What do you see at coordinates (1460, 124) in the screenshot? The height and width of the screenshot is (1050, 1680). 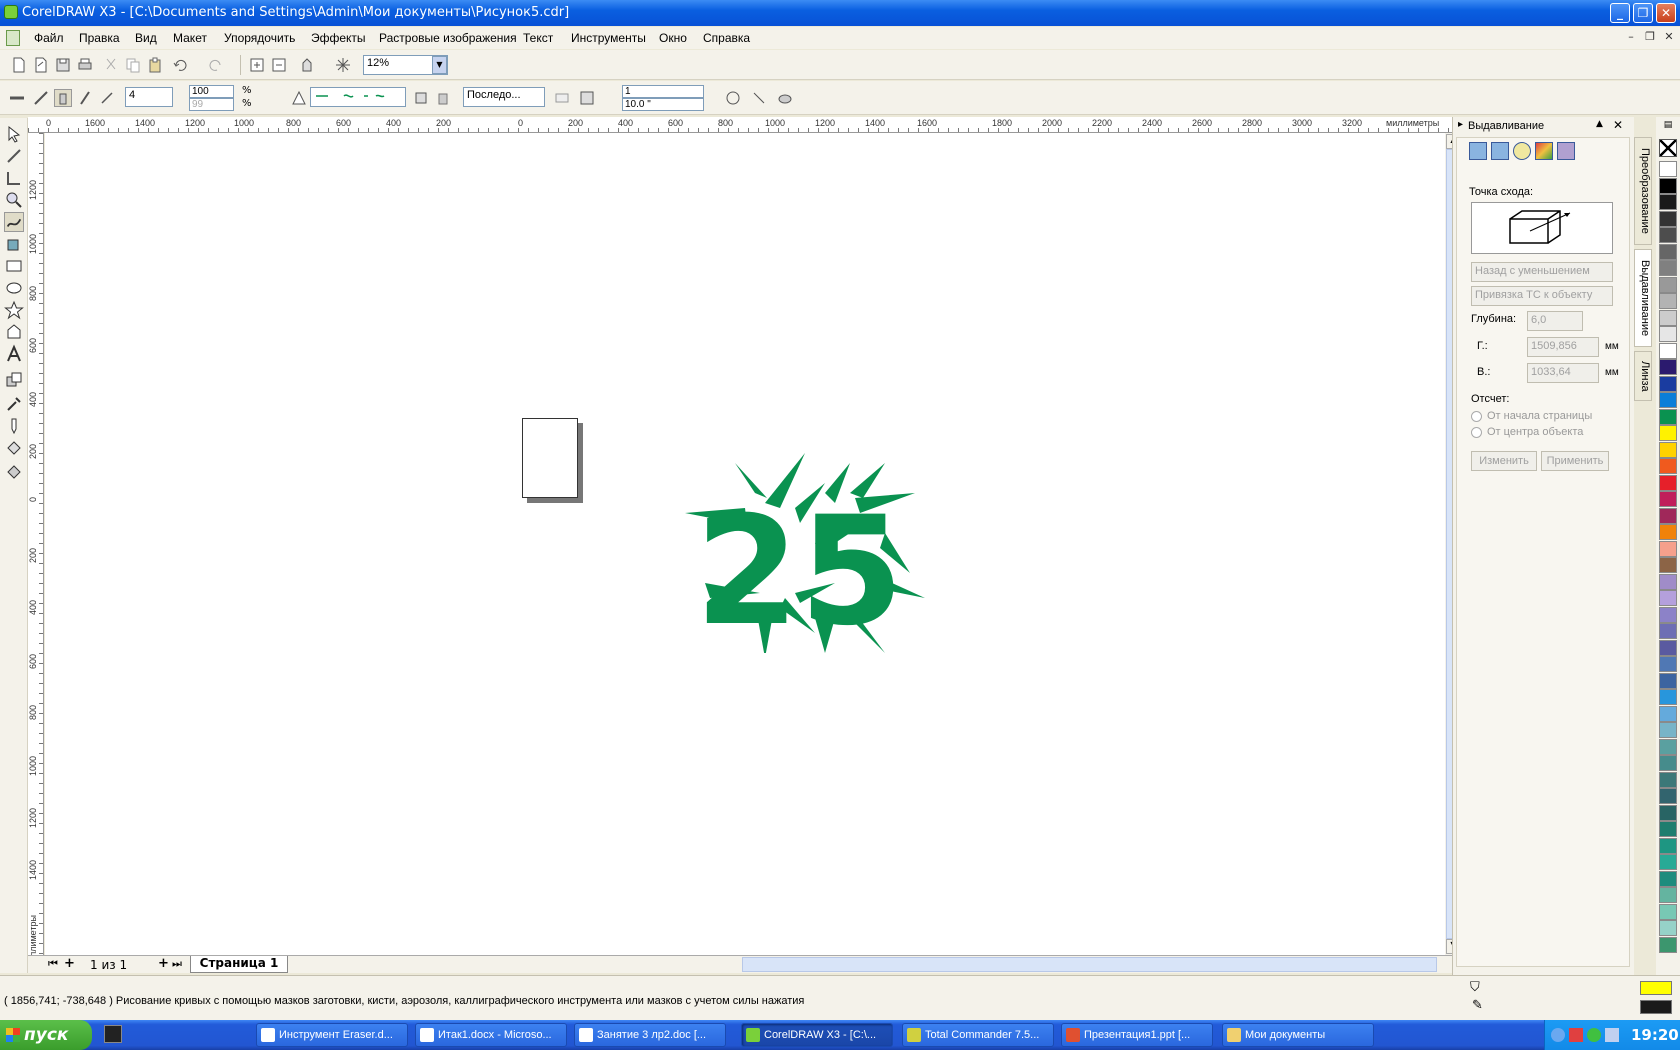 I see `docker-collapse-icon: ▸` at bounding box center [1460, 124].